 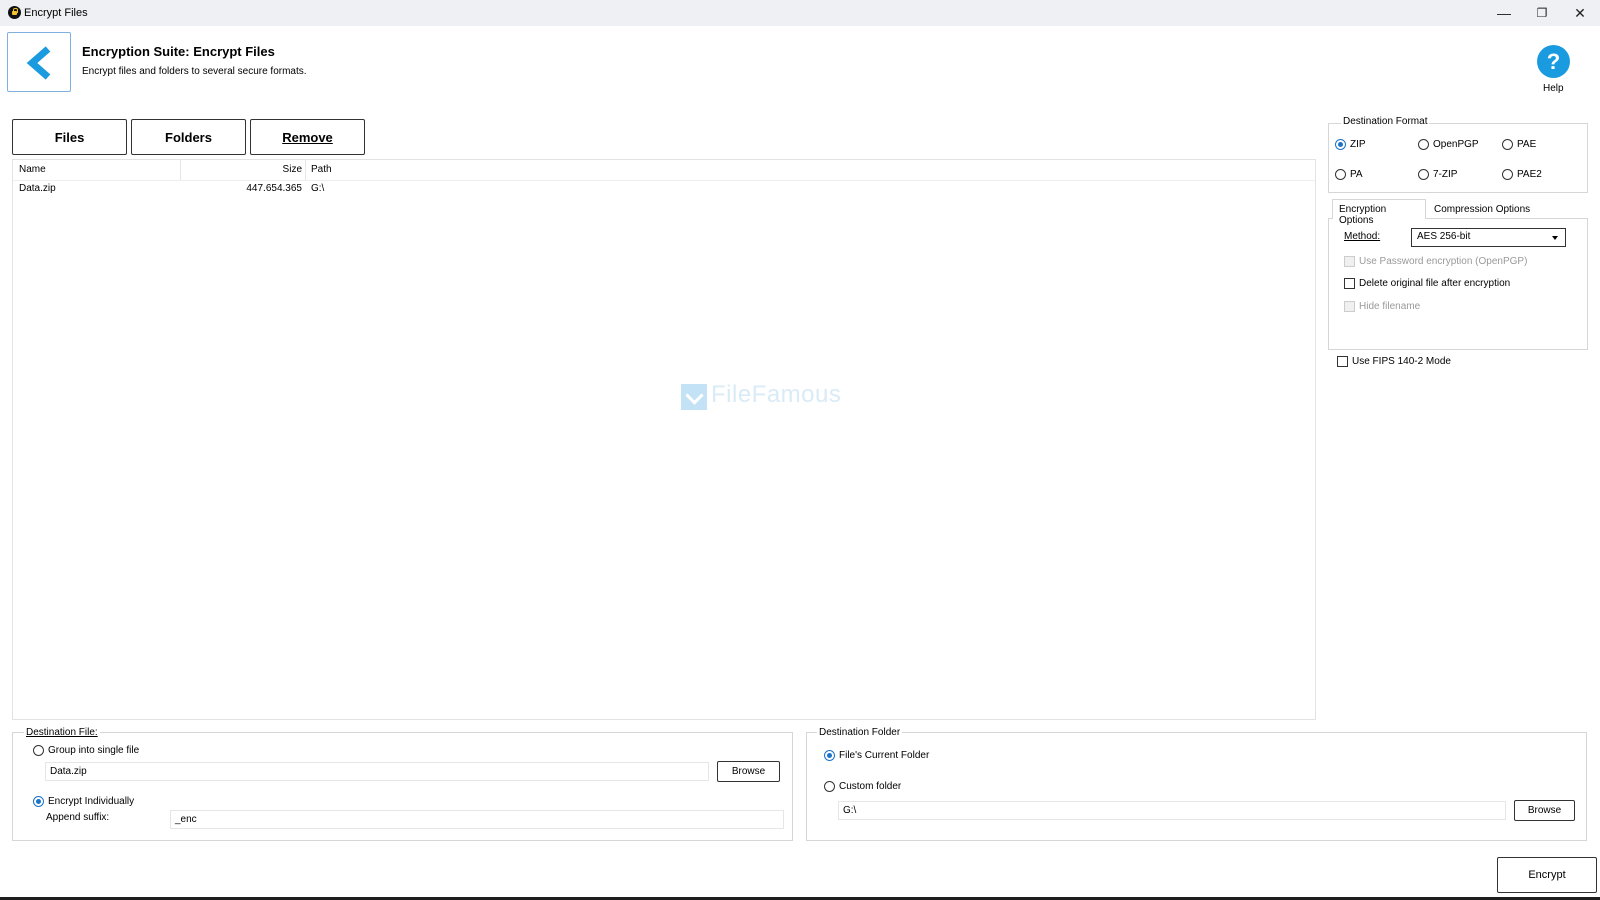 What do you see at coordinates (694, 397) in the screenshot?
I see `watermark-logo-icon` at bounding box center [694, 397].